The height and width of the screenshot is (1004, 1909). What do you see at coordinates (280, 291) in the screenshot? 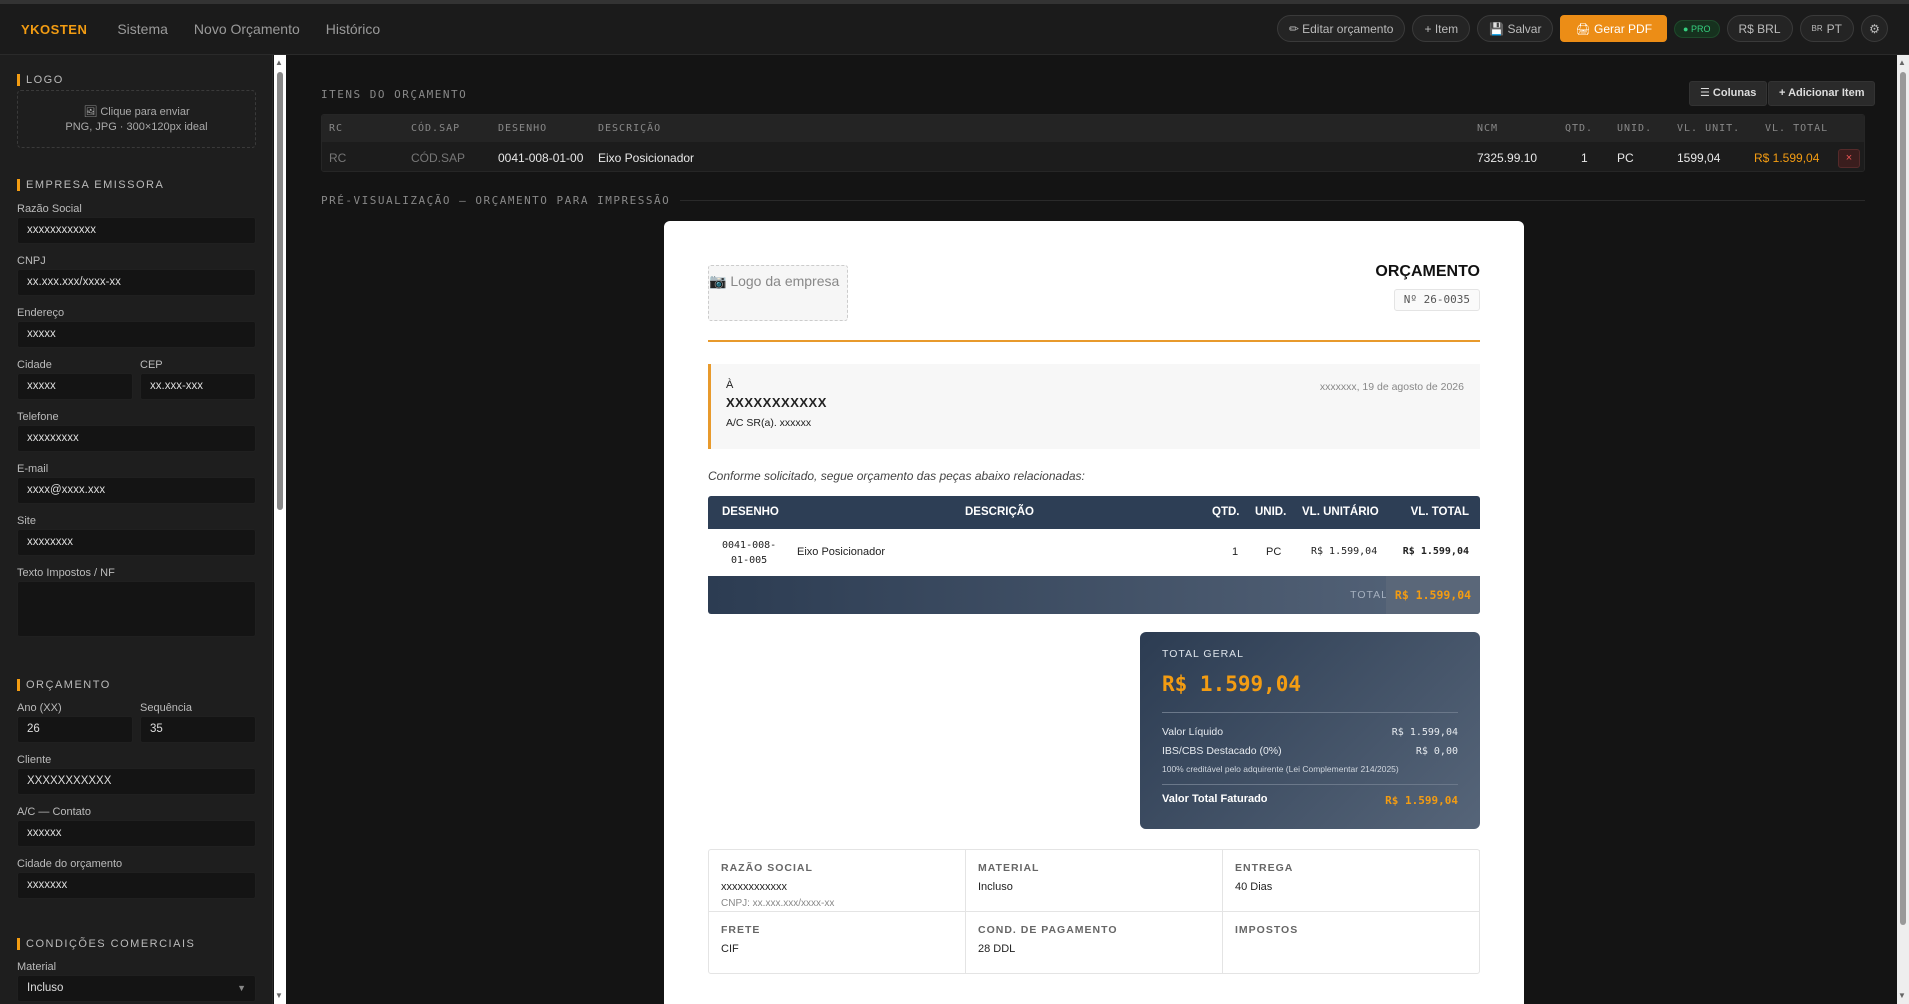
I see `scroll-thumb` at bounding box center [280, 291].